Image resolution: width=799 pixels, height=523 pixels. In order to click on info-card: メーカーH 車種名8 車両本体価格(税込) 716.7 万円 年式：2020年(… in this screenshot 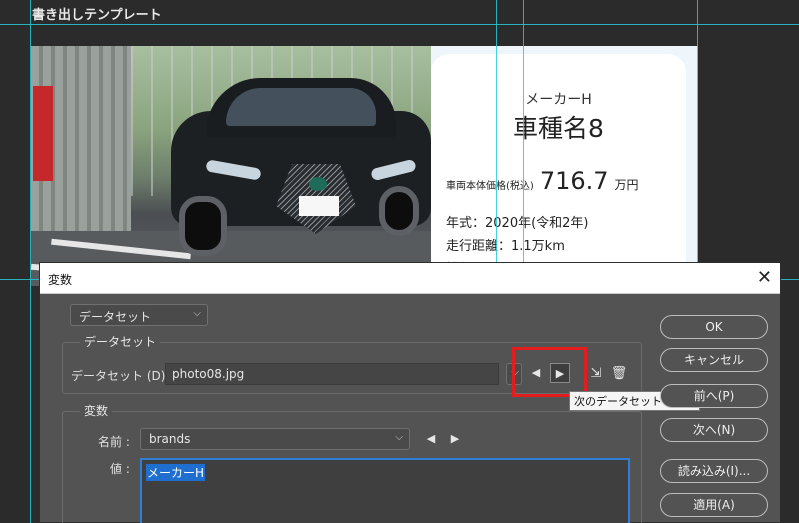, I will do `click(558, 170)`.